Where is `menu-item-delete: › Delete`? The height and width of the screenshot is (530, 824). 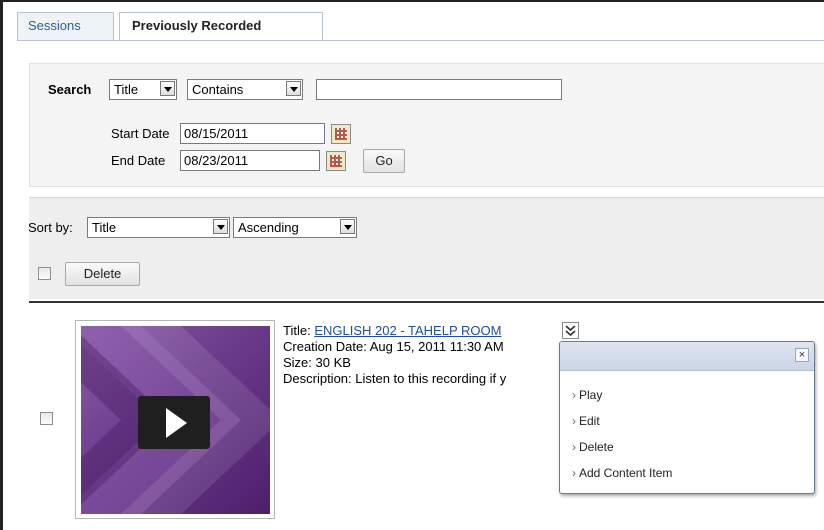
menu-item-delete: › Delete is located at coordinates (593, 447).